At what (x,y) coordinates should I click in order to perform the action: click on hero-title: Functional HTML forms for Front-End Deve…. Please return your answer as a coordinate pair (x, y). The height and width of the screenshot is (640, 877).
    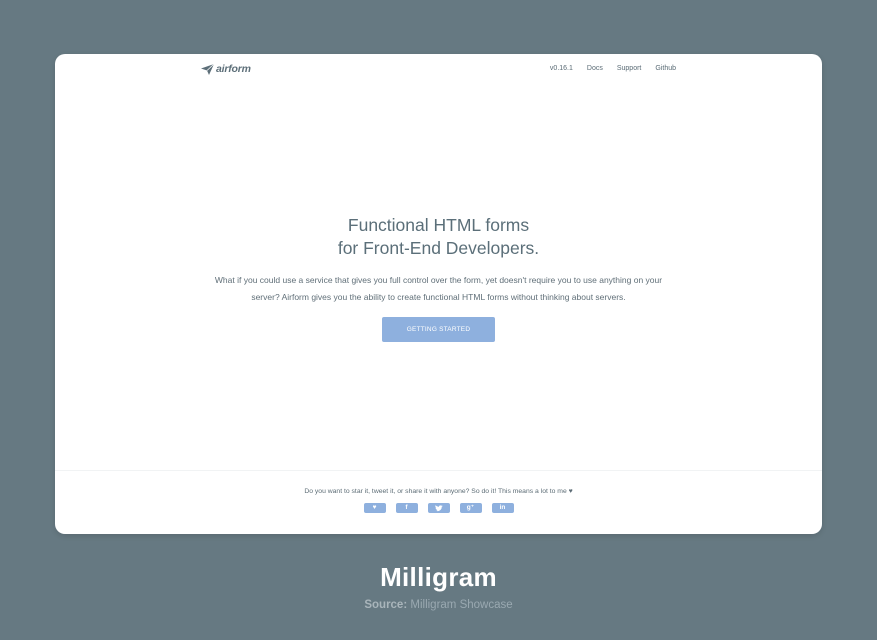
    Looking at the image, I should click on (438, 236).